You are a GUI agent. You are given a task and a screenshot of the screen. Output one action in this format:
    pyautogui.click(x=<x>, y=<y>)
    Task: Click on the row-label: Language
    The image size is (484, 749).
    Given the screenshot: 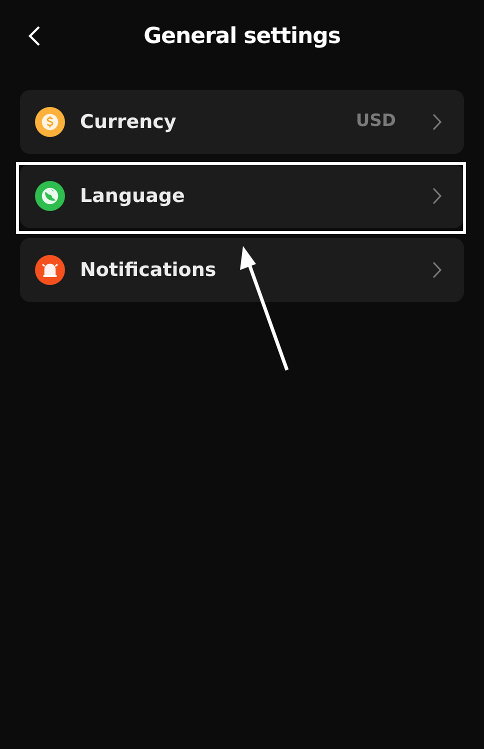 What is the action you would take?
    pyautogui.click(x=133, y=196)
    